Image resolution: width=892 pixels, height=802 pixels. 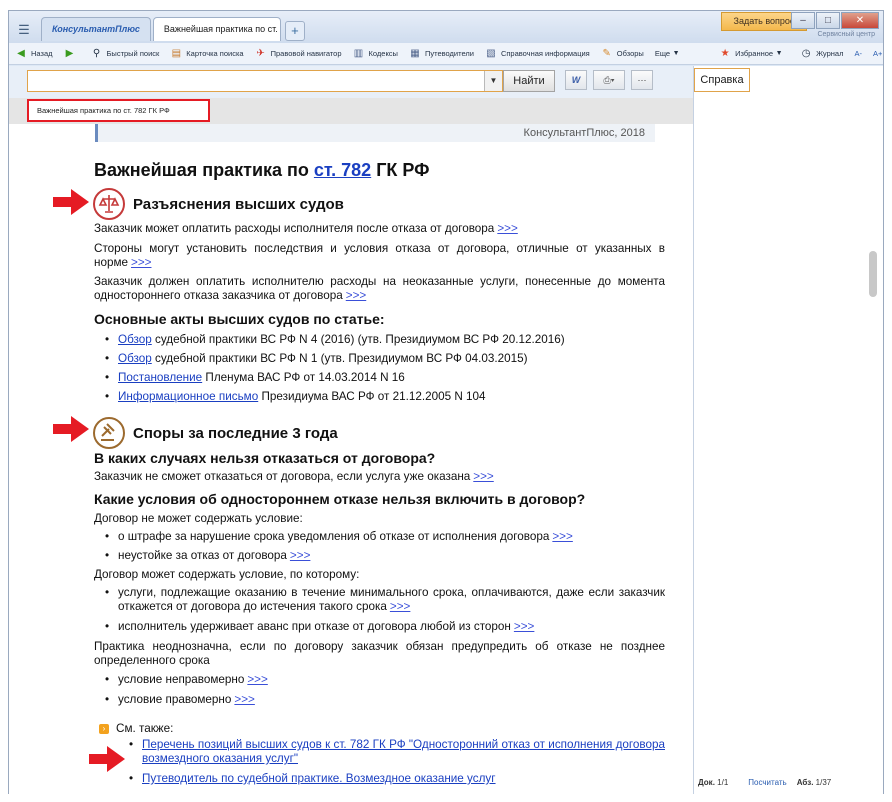 I want to click on paragraph-counter-label: Абз., so click(x=805, y=782).